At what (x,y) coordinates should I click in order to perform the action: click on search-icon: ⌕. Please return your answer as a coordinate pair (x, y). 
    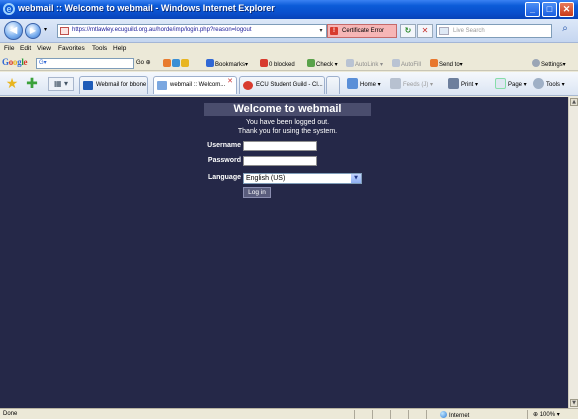
    Looking at the image, I should click on (565, 31).